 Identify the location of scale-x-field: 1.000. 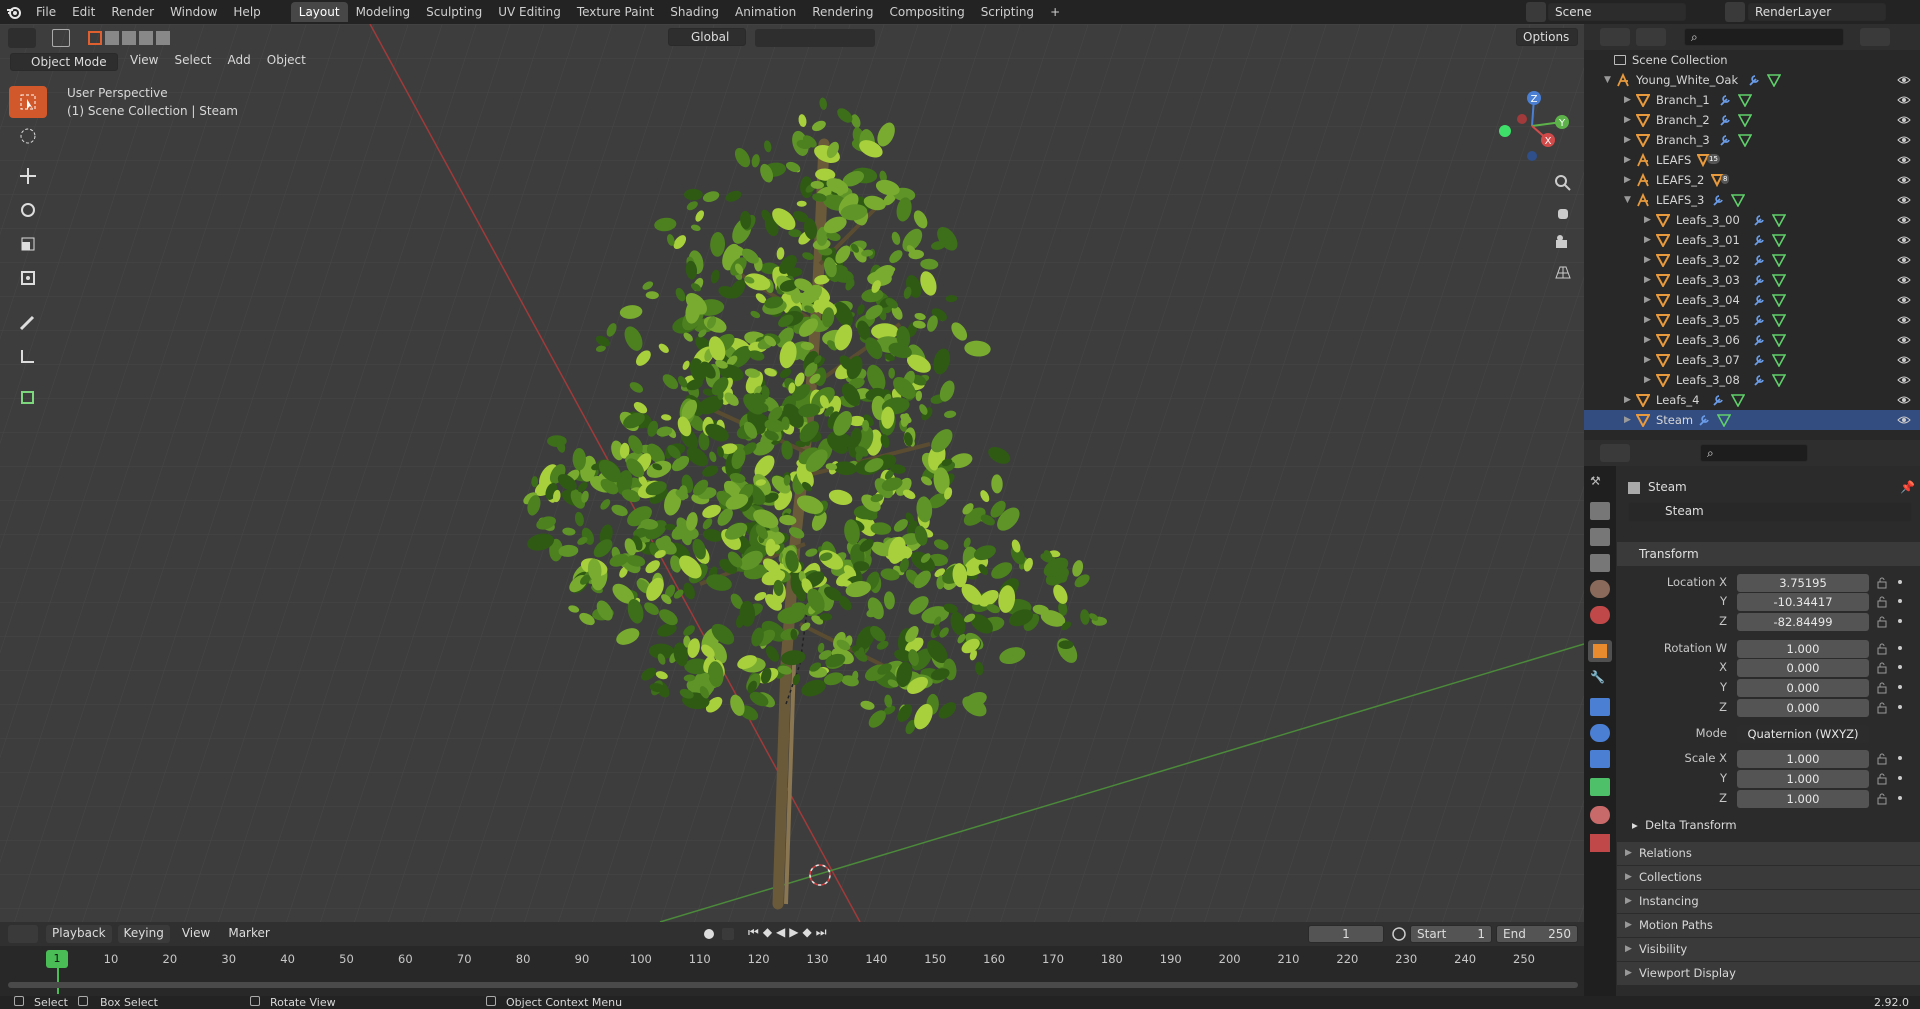
(1803, 759).